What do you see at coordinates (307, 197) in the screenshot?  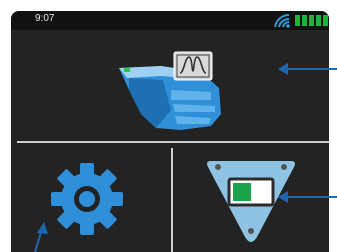 I see `callout-arrow-status` at bounding box center [307, 197].